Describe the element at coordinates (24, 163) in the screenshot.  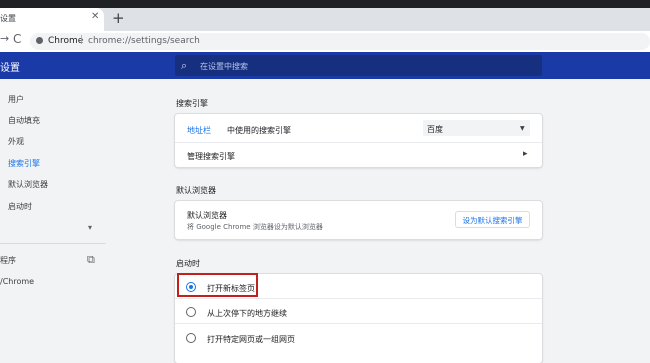
I see `sidebar-item-search-engine: 搜索引擎` at that location.